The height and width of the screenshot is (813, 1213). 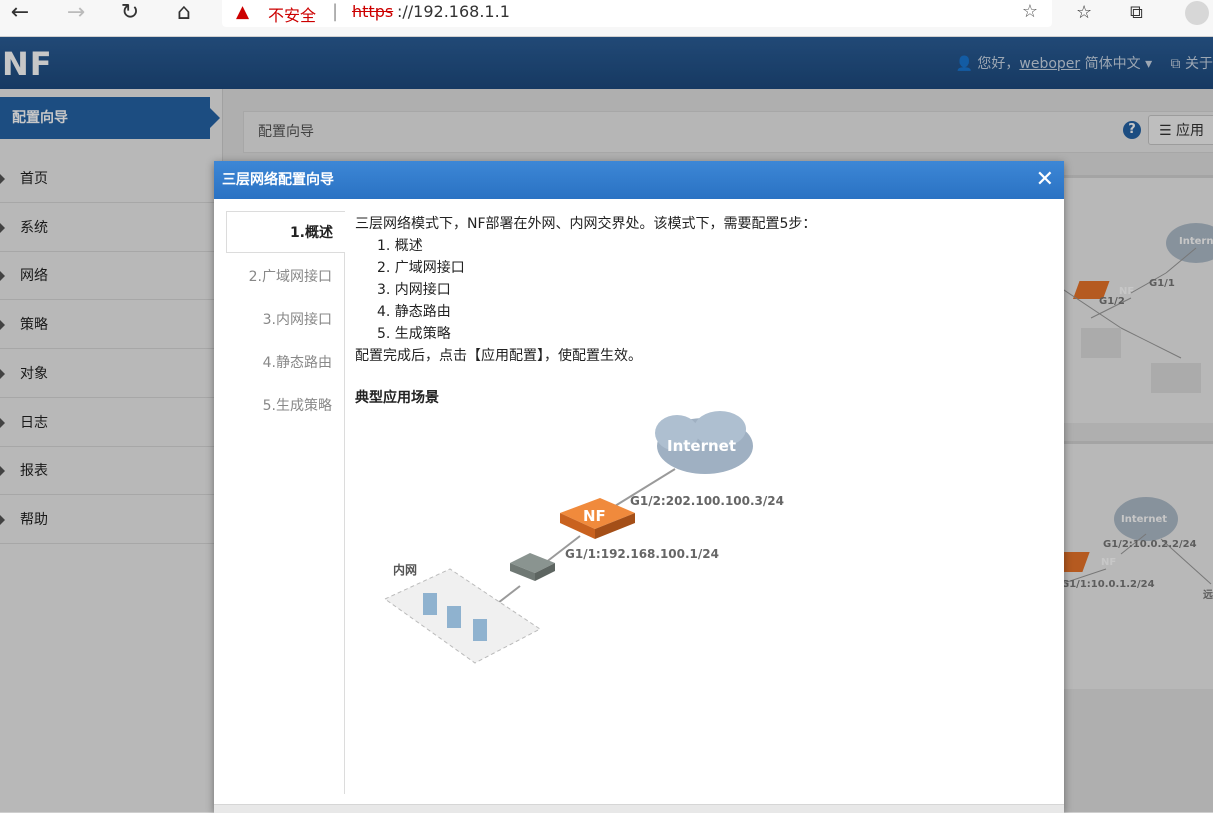 What do you see at coordinates (414, 290) in the screenshot?
I see `list-item: 3. 内网接口` at bounding box center [414, 290].